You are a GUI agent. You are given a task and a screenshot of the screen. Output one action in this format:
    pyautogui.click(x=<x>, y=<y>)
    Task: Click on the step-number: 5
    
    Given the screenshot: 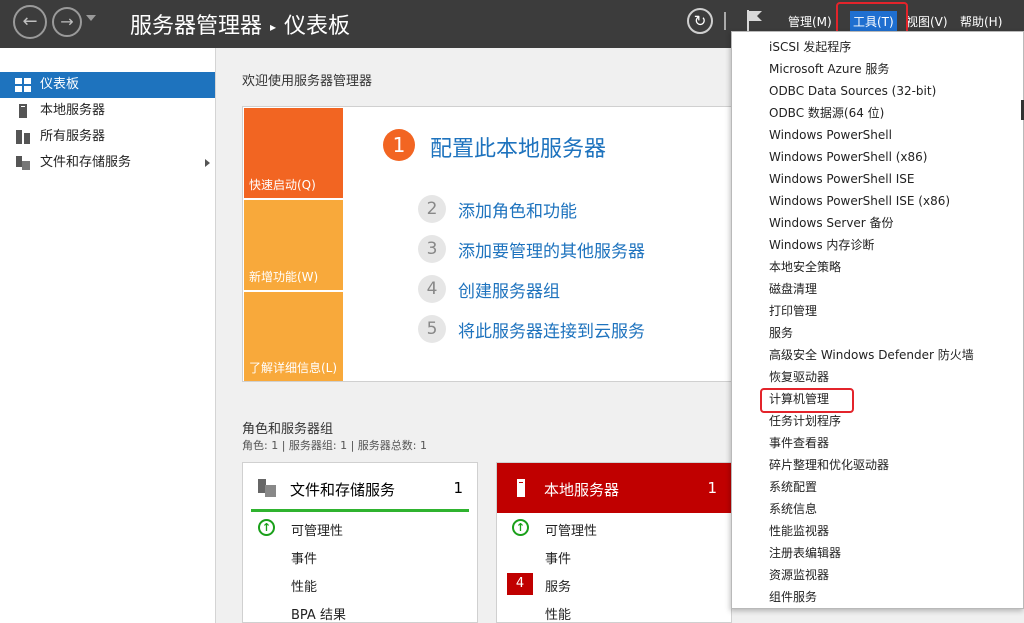 What is the action you would take?
    pyautogui.click(x=432, y=329)
    